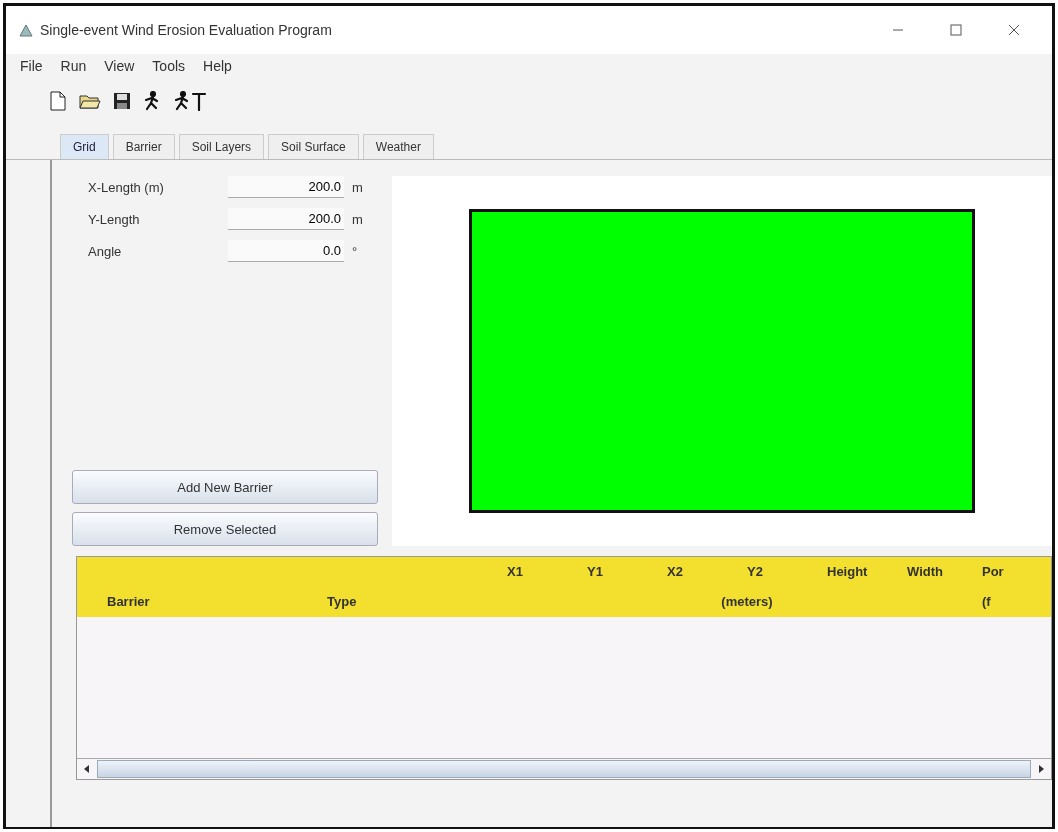 The width and height of the screenshot is (1058, 832). Describe the element at coordinates (986, 602) in the screenshot. I see `column-header: (f` at that location.